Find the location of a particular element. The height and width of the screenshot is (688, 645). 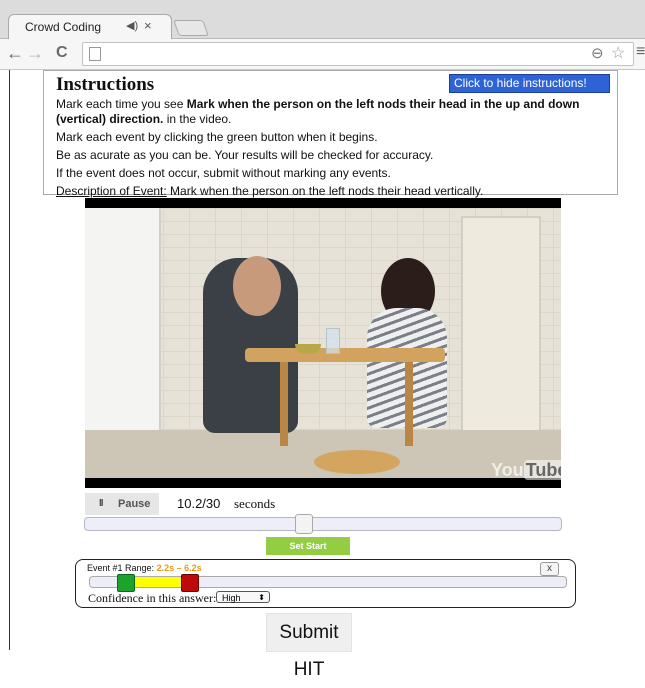

video-frame-door is located at coordinates (501, 333).